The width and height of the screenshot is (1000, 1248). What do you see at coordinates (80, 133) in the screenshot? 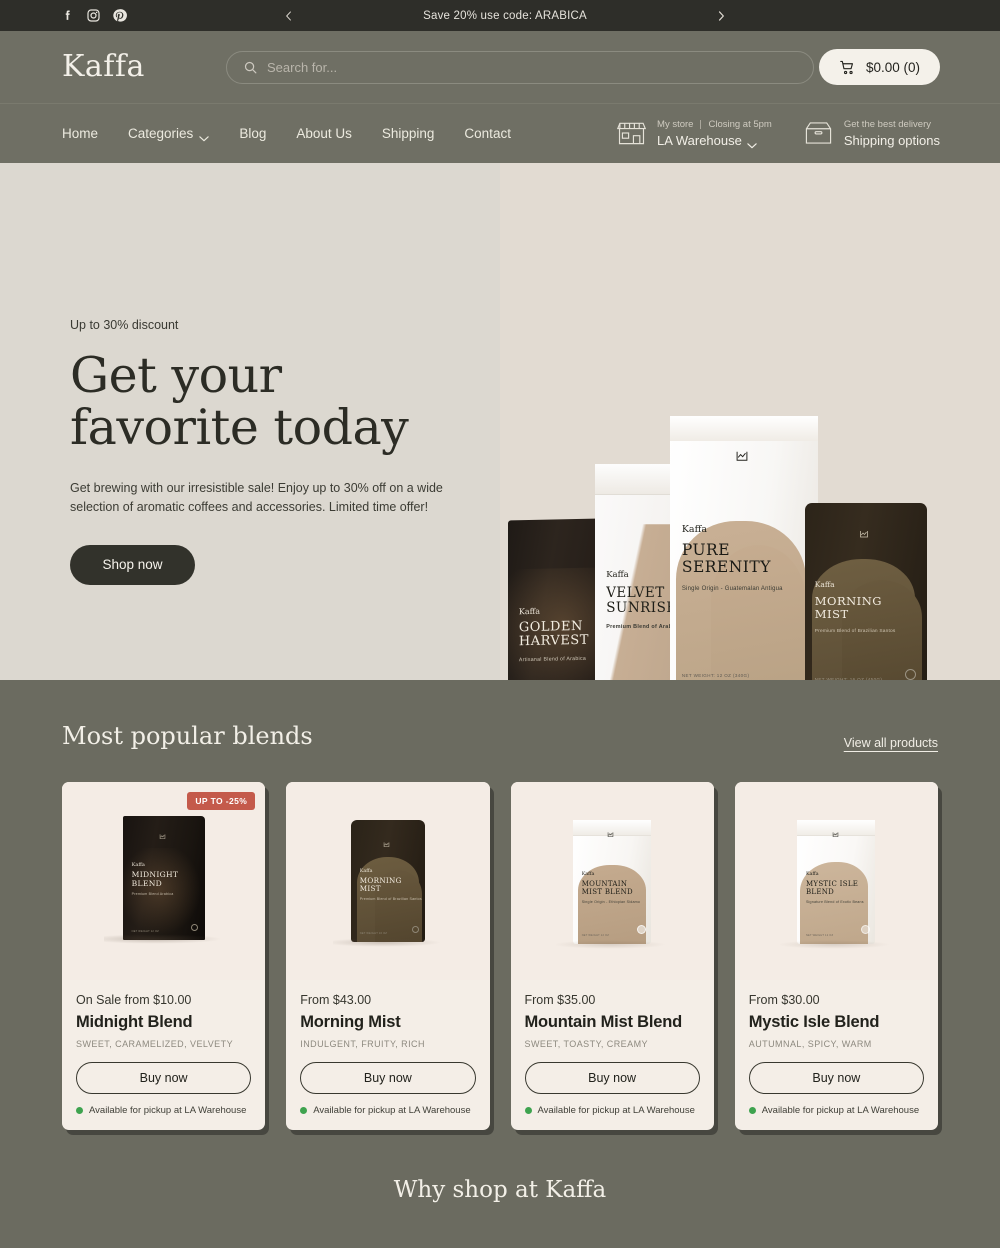
I see `nav-item-home: Home` at bounding box center [80, 133].